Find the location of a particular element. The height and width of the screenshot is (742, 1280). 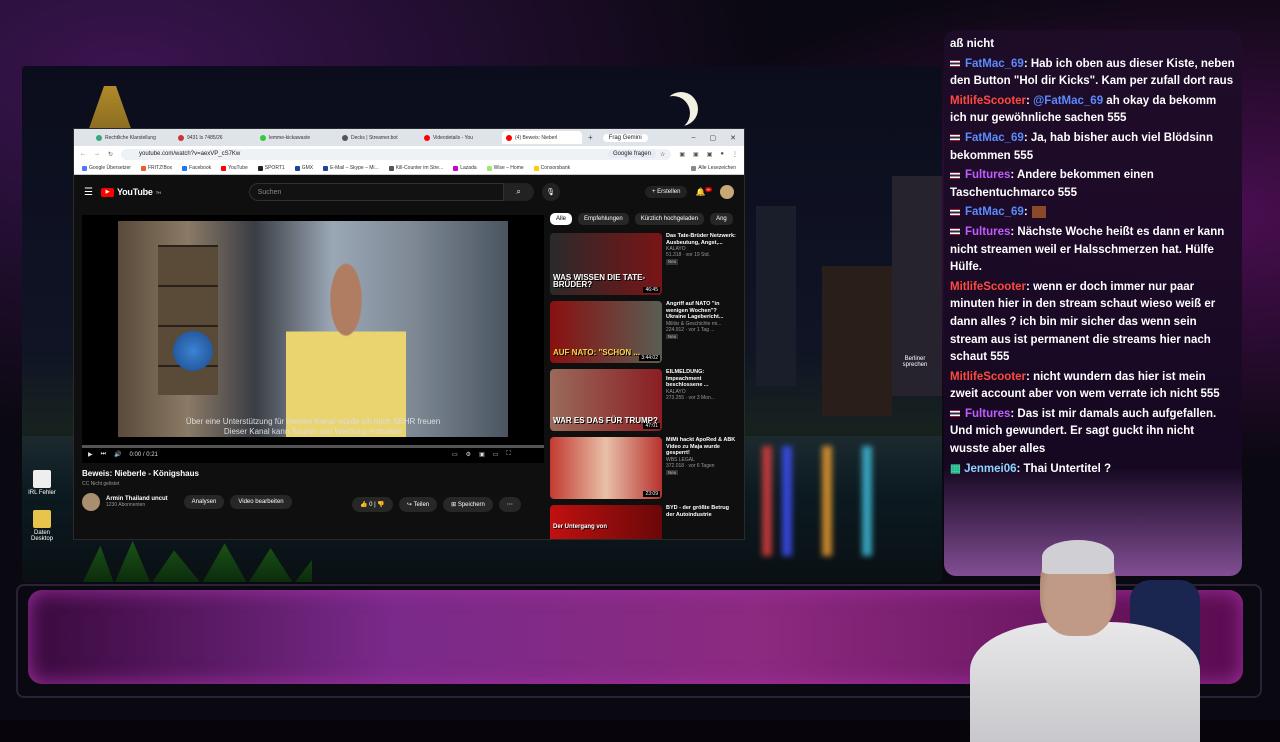

search-icon: ⌕ is located at coordinates (518, 192).